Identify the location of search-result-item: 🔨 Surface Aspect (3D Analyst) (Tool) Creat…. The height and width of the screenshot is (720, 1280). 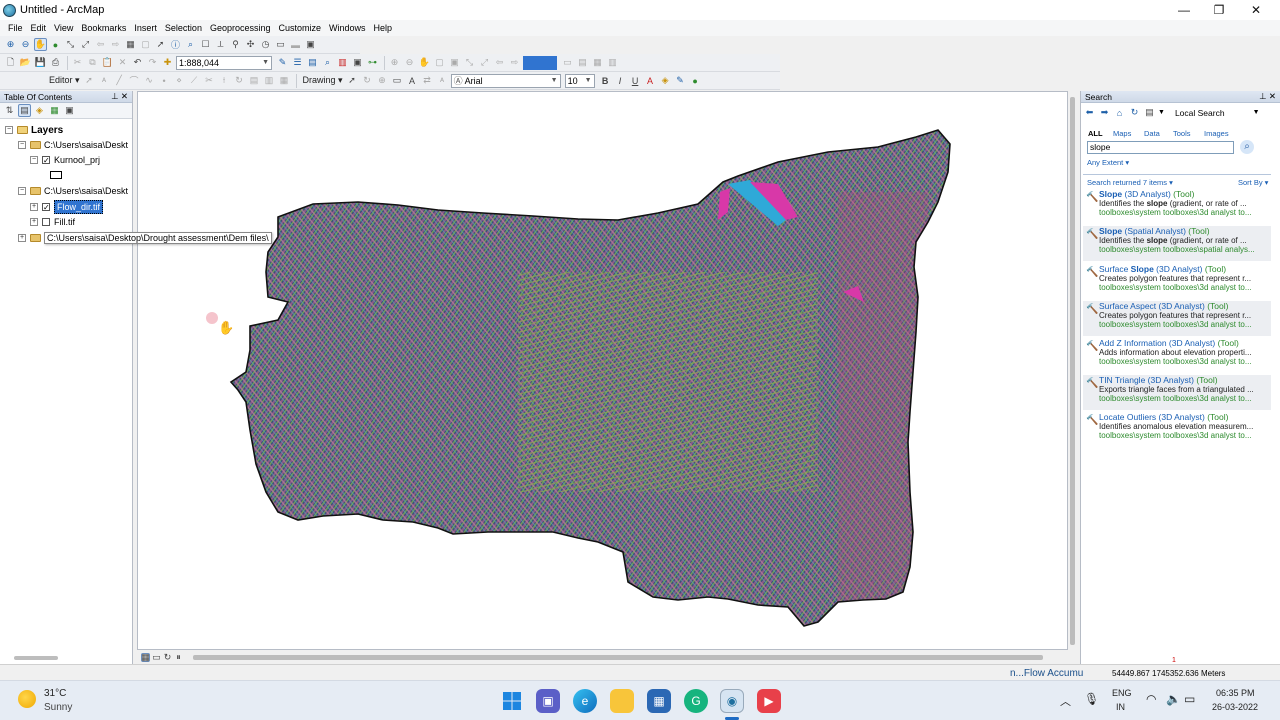
(1177, 318).